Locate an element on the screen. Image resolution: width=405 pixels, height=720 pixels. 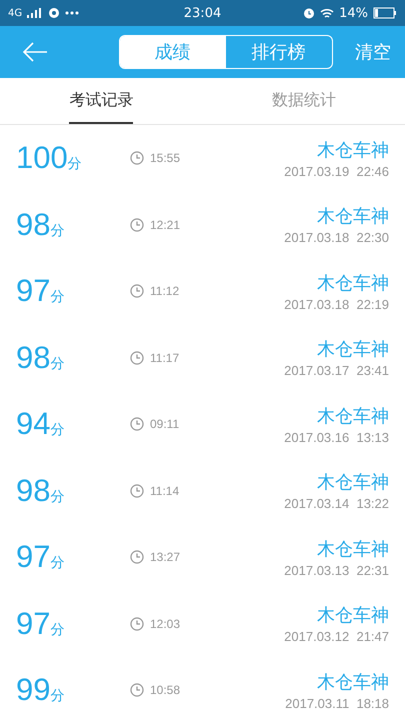
record-date: 2017.03.17 23:41 is located at coordinates (336, 370).